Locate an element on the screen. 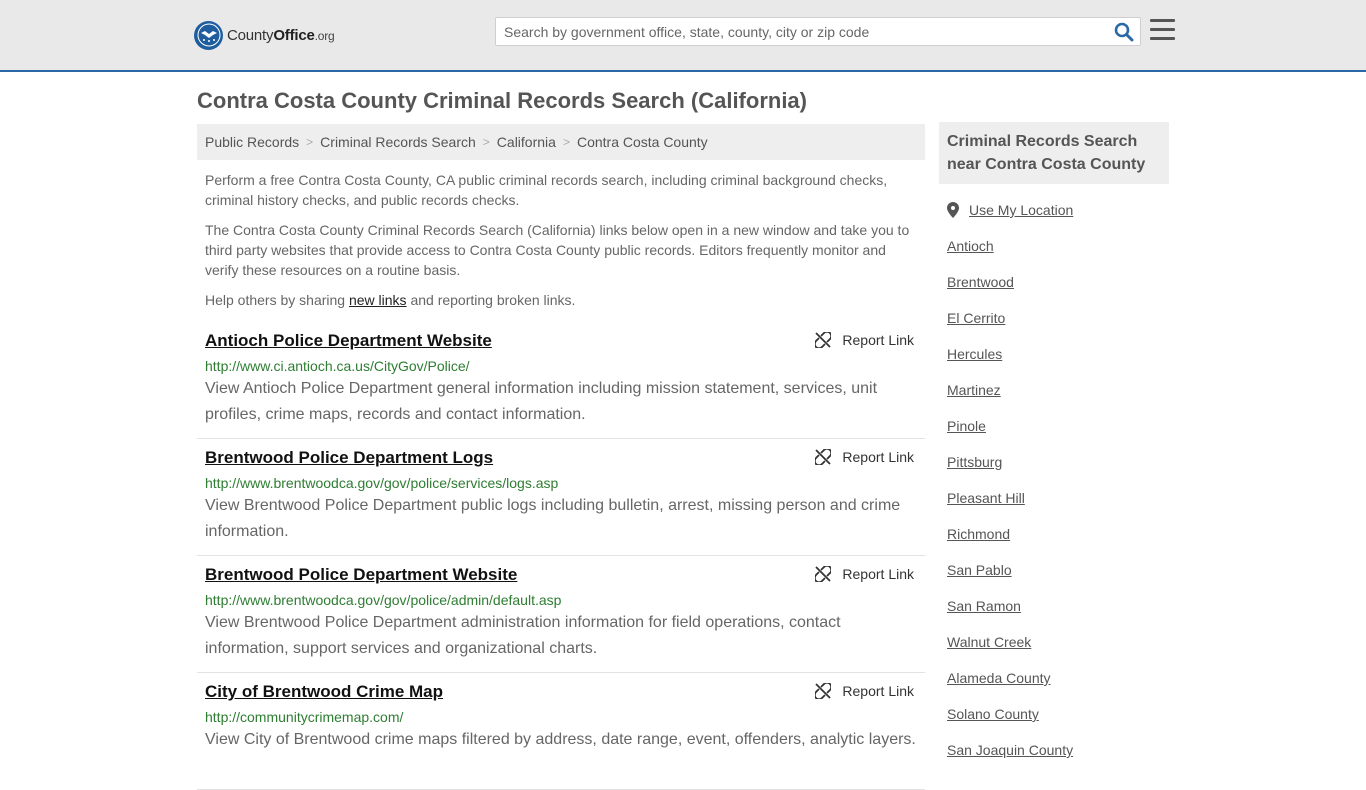  sidebar-item-brentwood: Brentwood is located at coordinates (1058, 290).